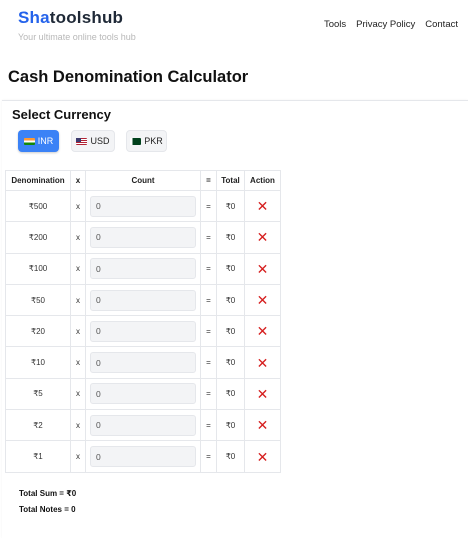 This screenshot has height=538, width=468. Describe the element at coordinates (82, 141) in the screenshot. I see `us-flag-icon` at that location.